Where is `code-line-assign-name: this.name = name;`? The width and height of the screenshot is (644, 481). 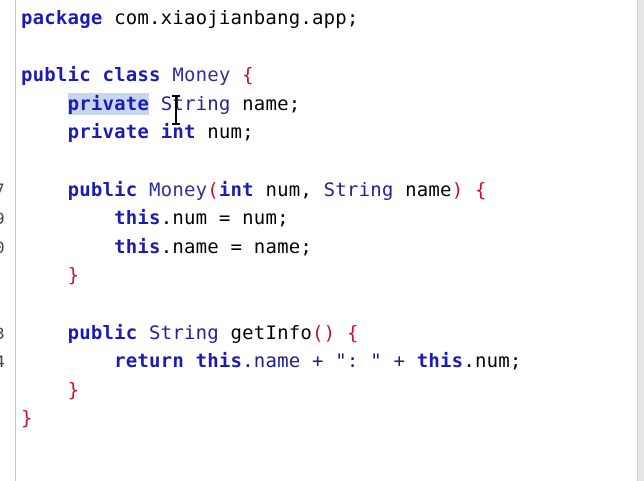
code-line-assign-name: this.name = name; is located at coordinates (271, 247).